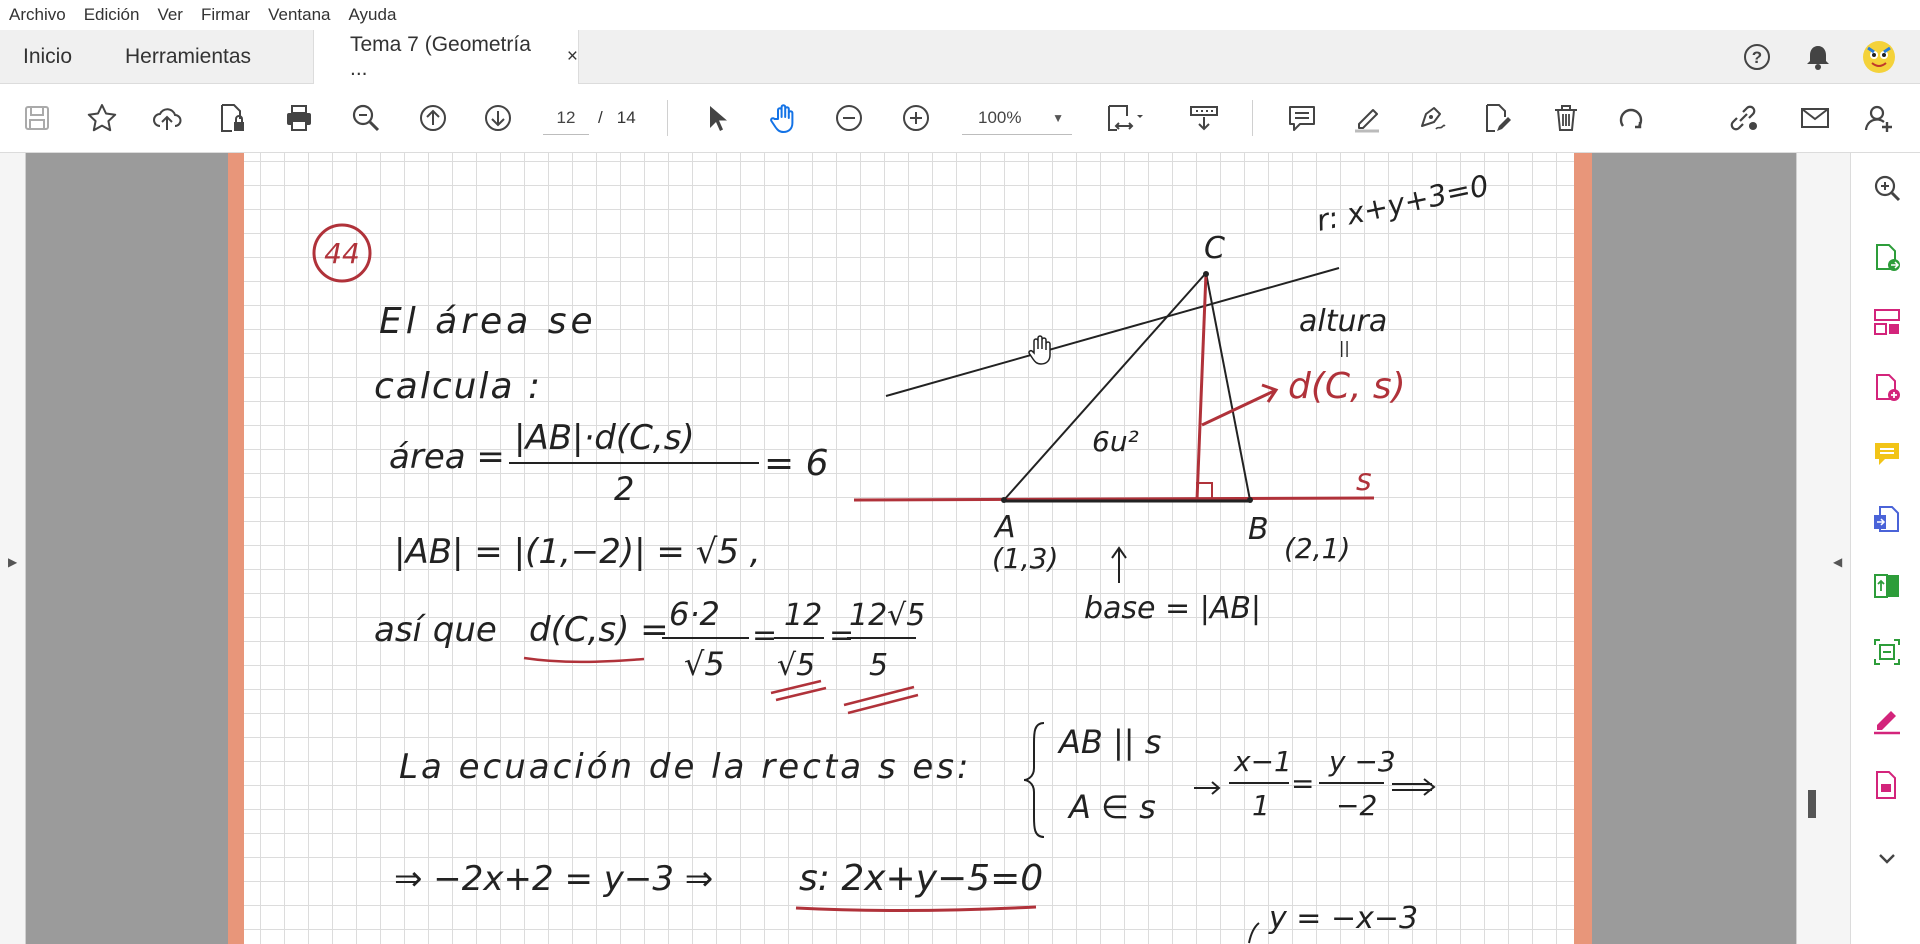 The width and height of the screenshot is (1920, 944). Describe the element at coordinates (704, 664) in the screenshot. I see `fraction-1-denominator: √5` at that location.